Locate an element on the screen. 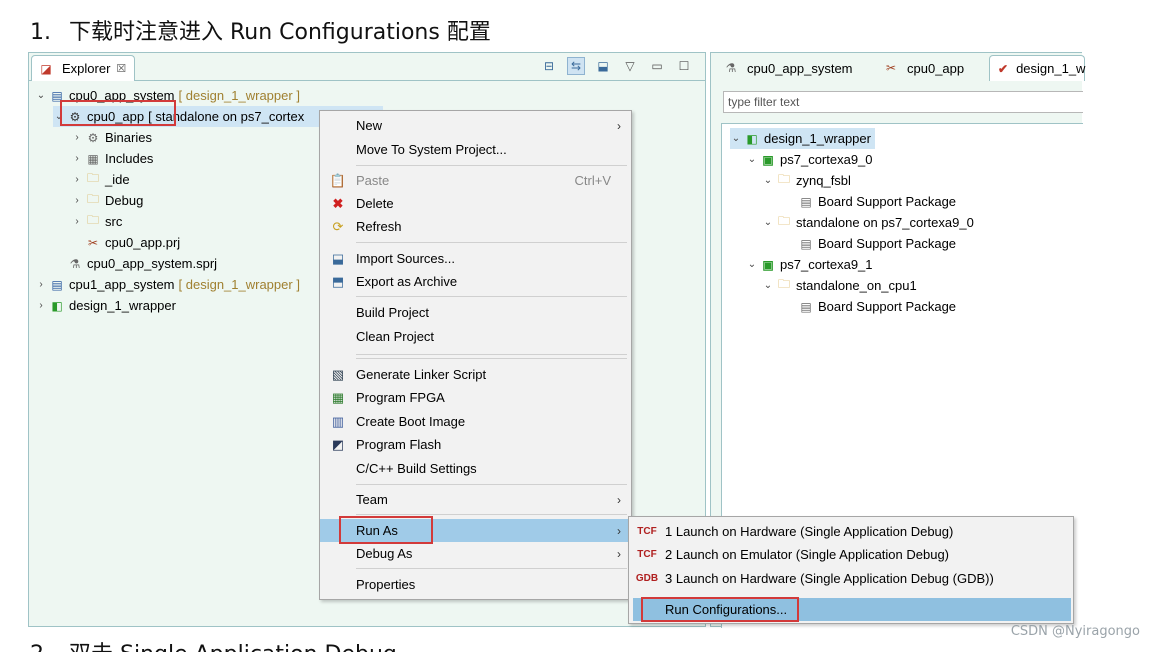 The height and width of the screenshot is (652, 1152). menu-item-create-boot-image: ▥ Create Boot Image is located at coordinates (475, 421).